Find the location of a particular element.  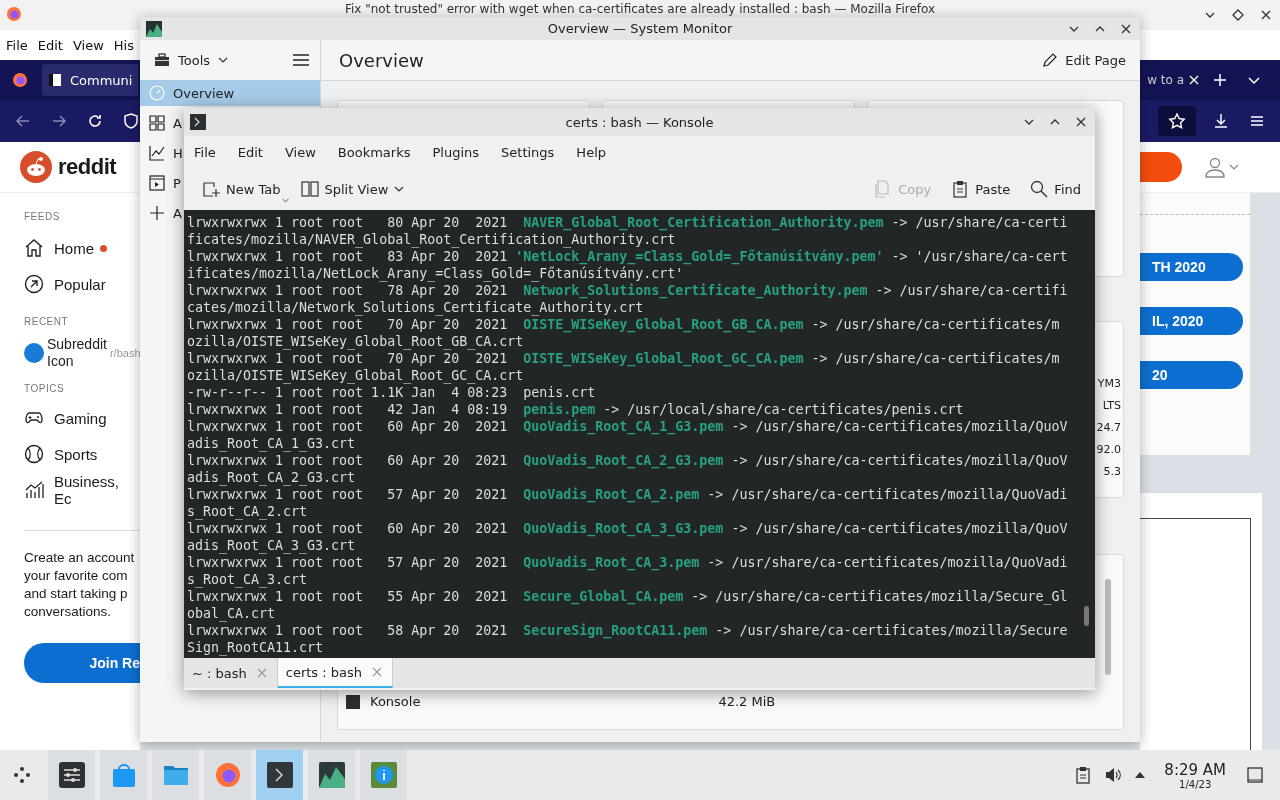

reload-icon is located at coordinates (95, 121).